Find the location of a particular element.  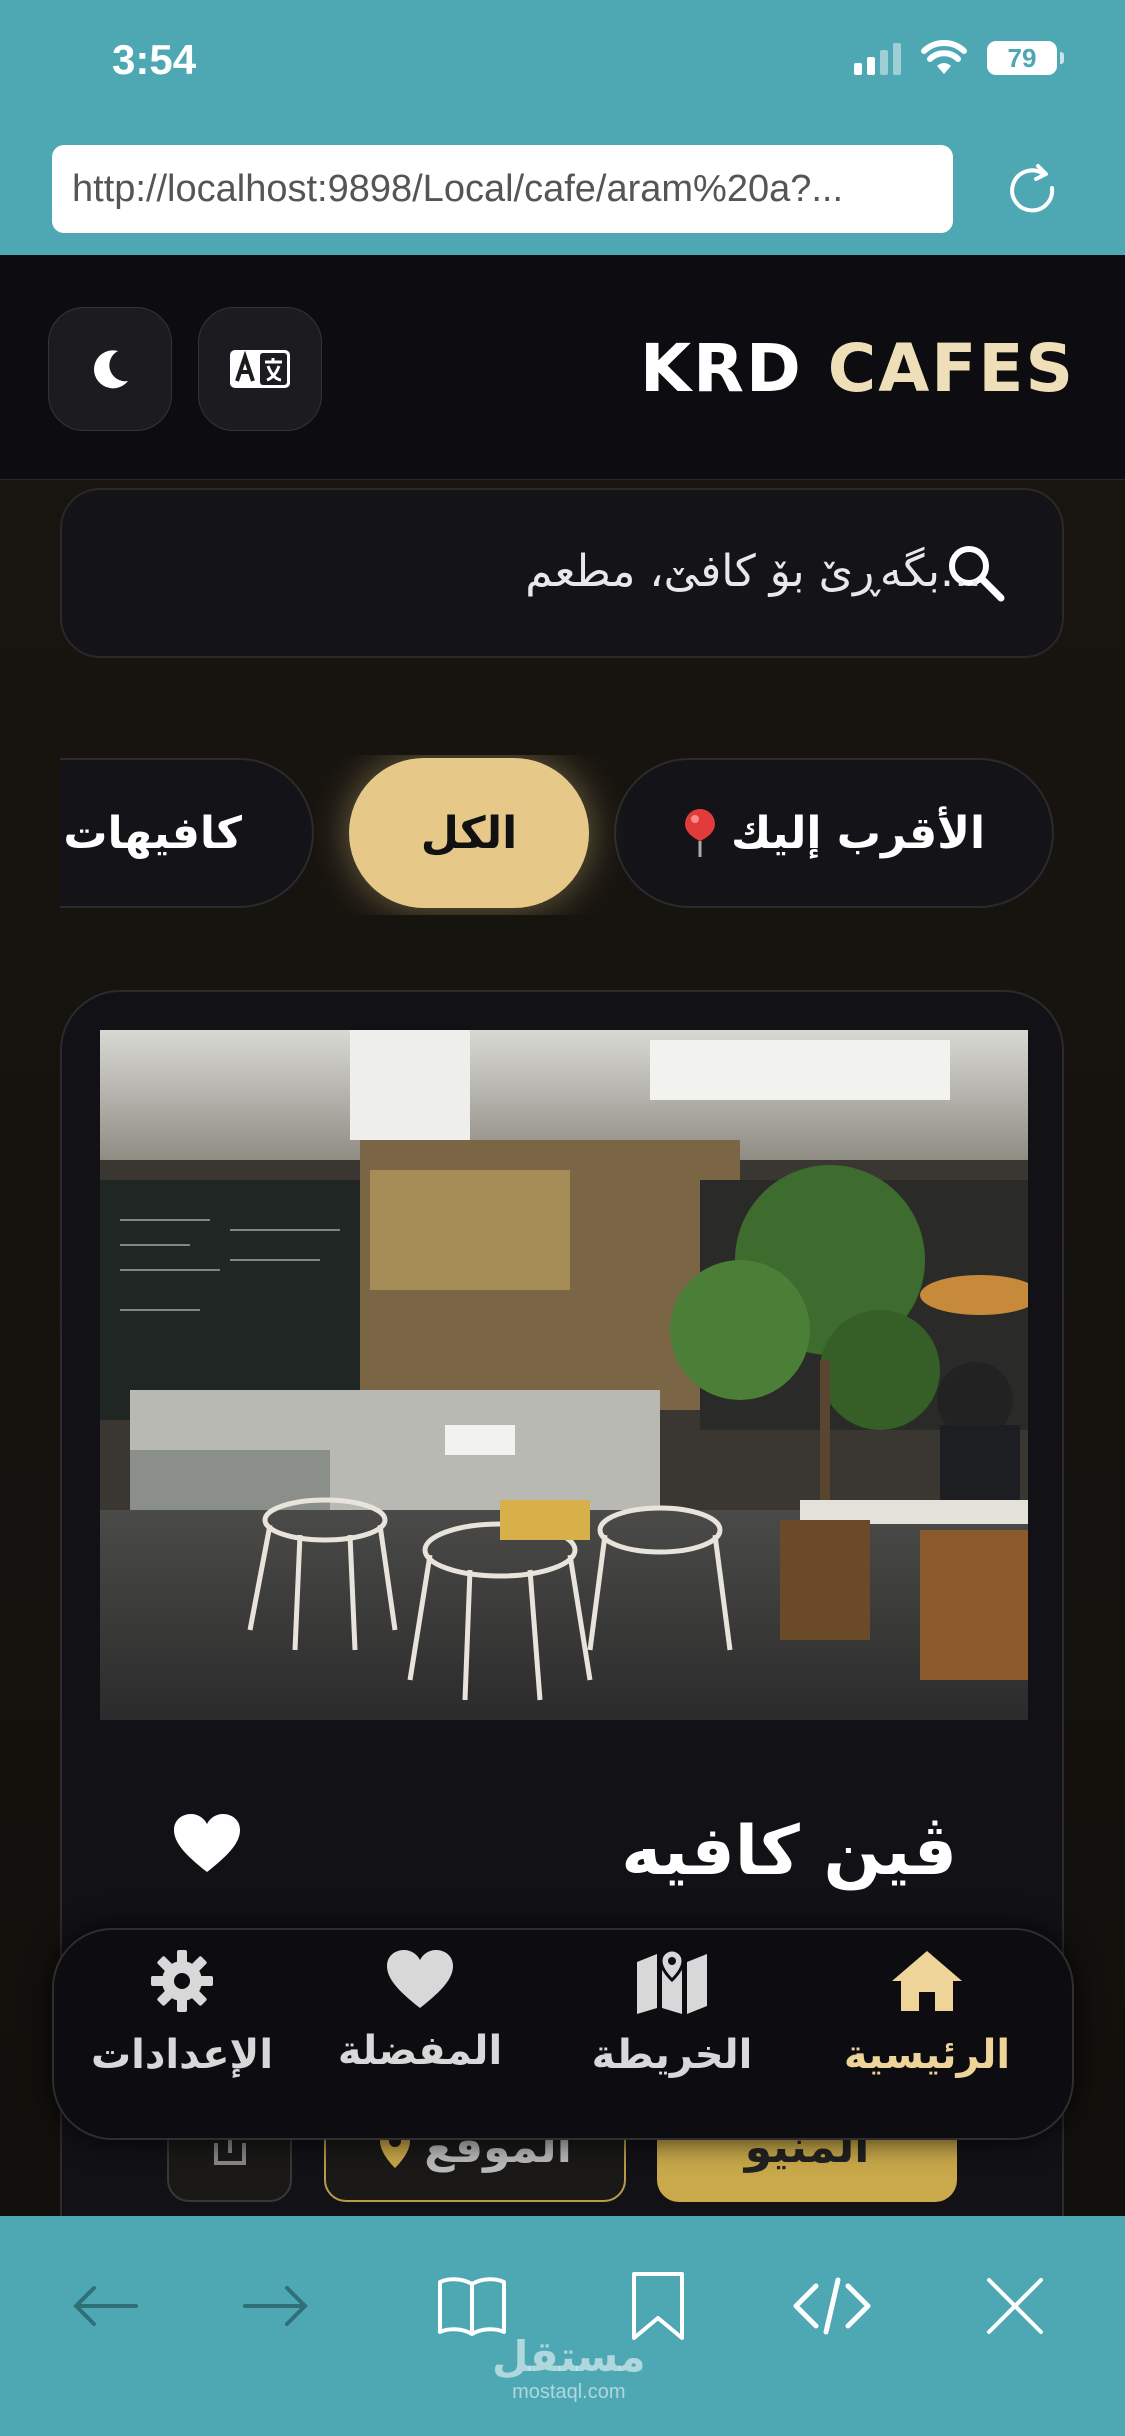

status-icons: 79 is located at coordinates (959, 58).